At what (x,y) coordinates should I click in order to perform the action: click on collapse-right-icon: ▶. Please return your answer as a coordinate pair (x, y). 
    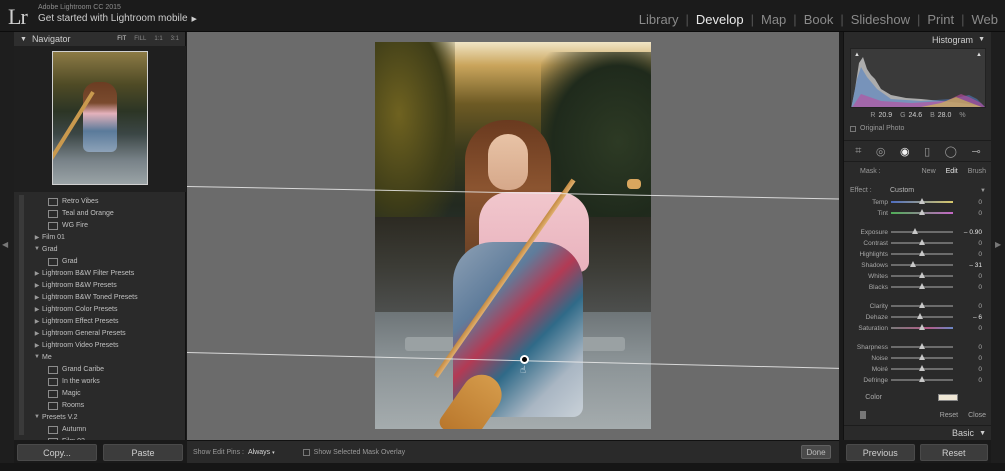
    Looking at the image, I should click on (998, 244).